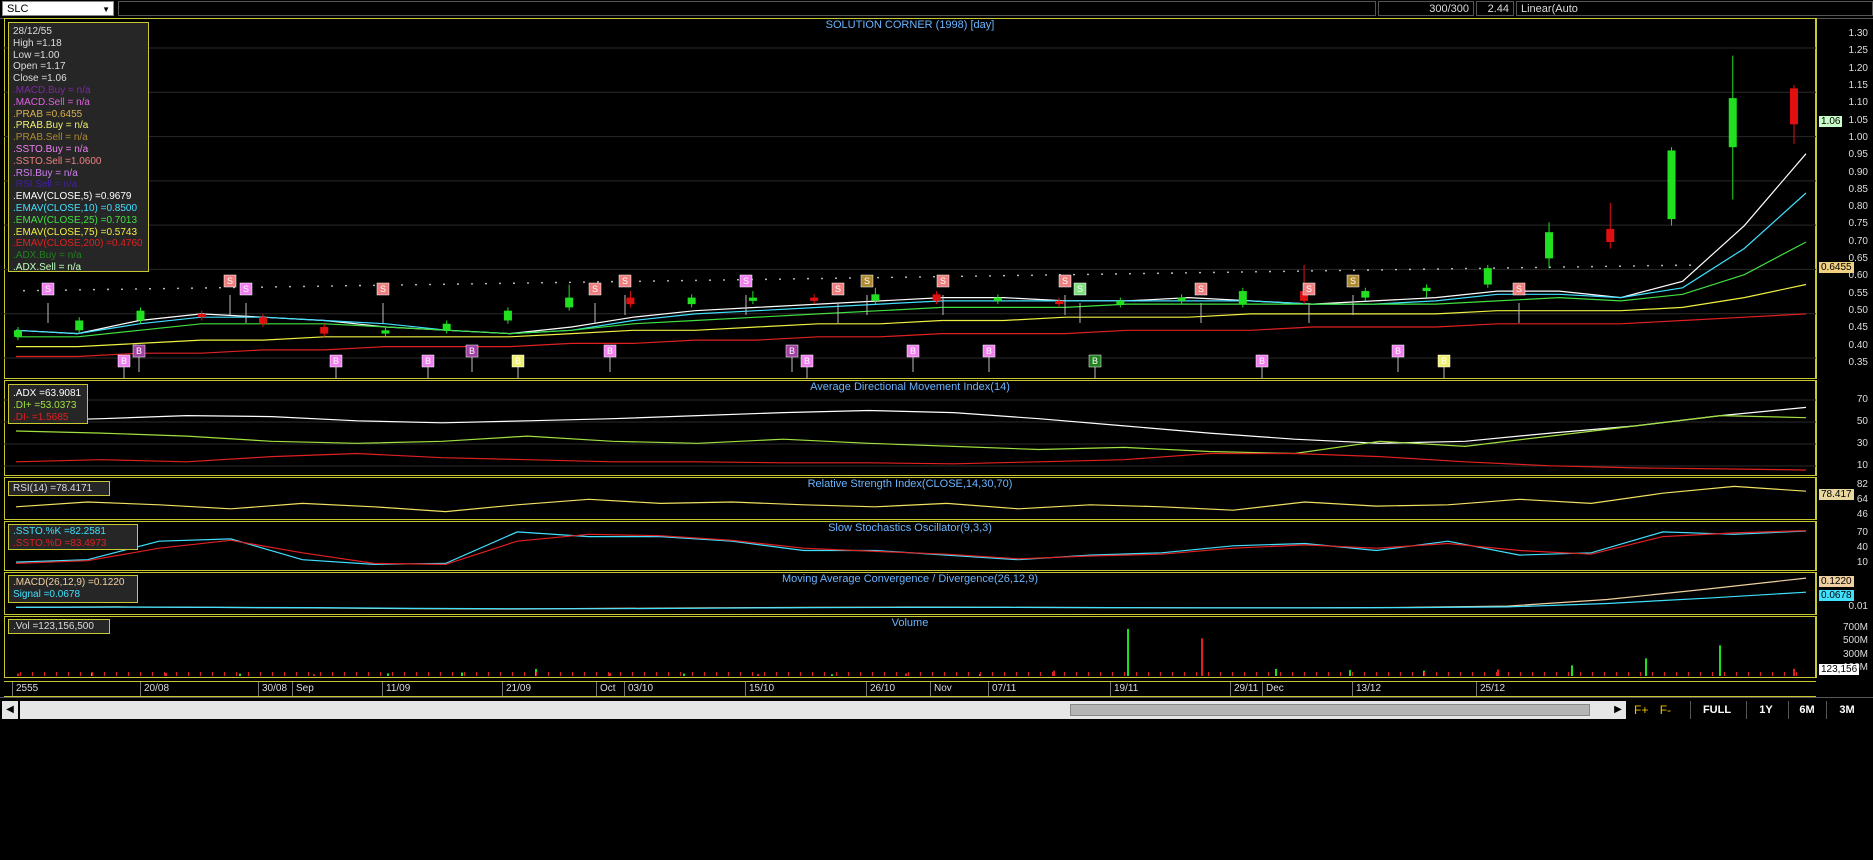 The width and height of the screenshot is (1873, 860). Describe the element at coordinates (57, 161) in the screenshot. I see `indicator-line: .SSTO.Sell =1.0600` at that location.